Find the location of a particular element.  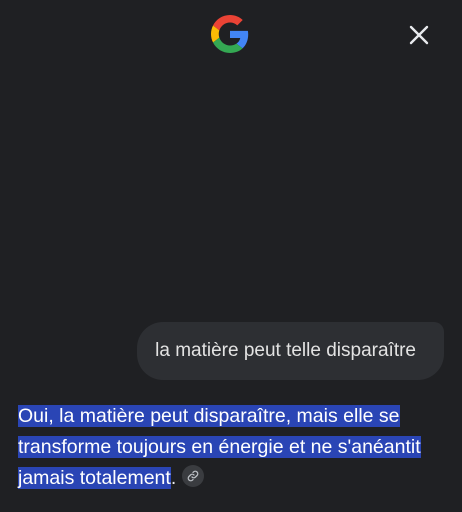

google-g-icon is located at coordinates (230, 34).